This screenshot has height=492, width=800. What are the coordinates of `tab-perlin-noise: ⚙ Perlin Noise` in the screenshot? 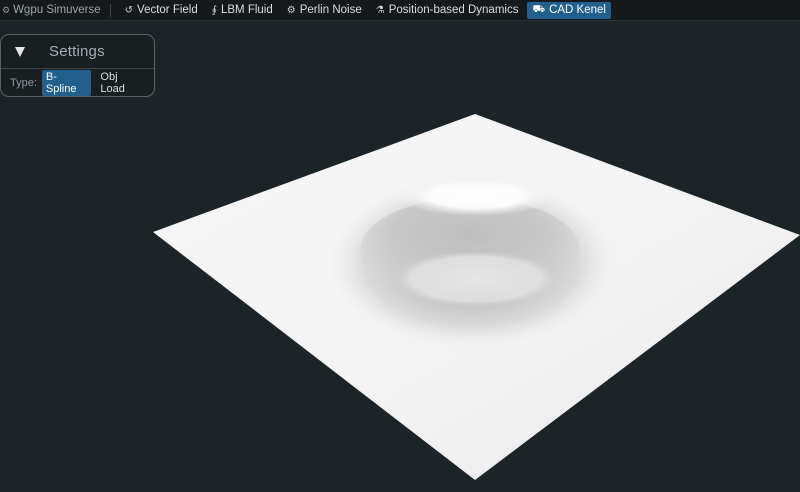 It's located at (324, 10).